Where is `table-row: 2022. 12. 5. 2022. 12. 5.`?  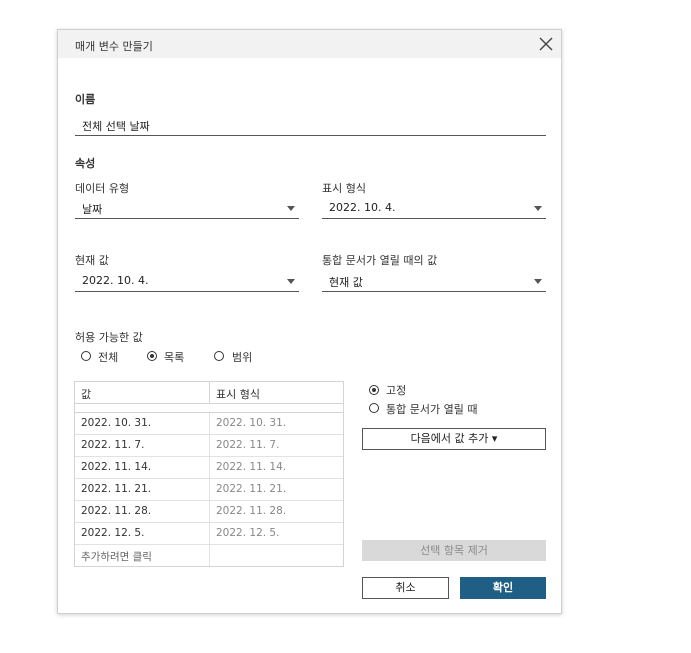 table-row: 2022. 12. 5. 2022. 12. 5. is located at coordinates (209, 534).